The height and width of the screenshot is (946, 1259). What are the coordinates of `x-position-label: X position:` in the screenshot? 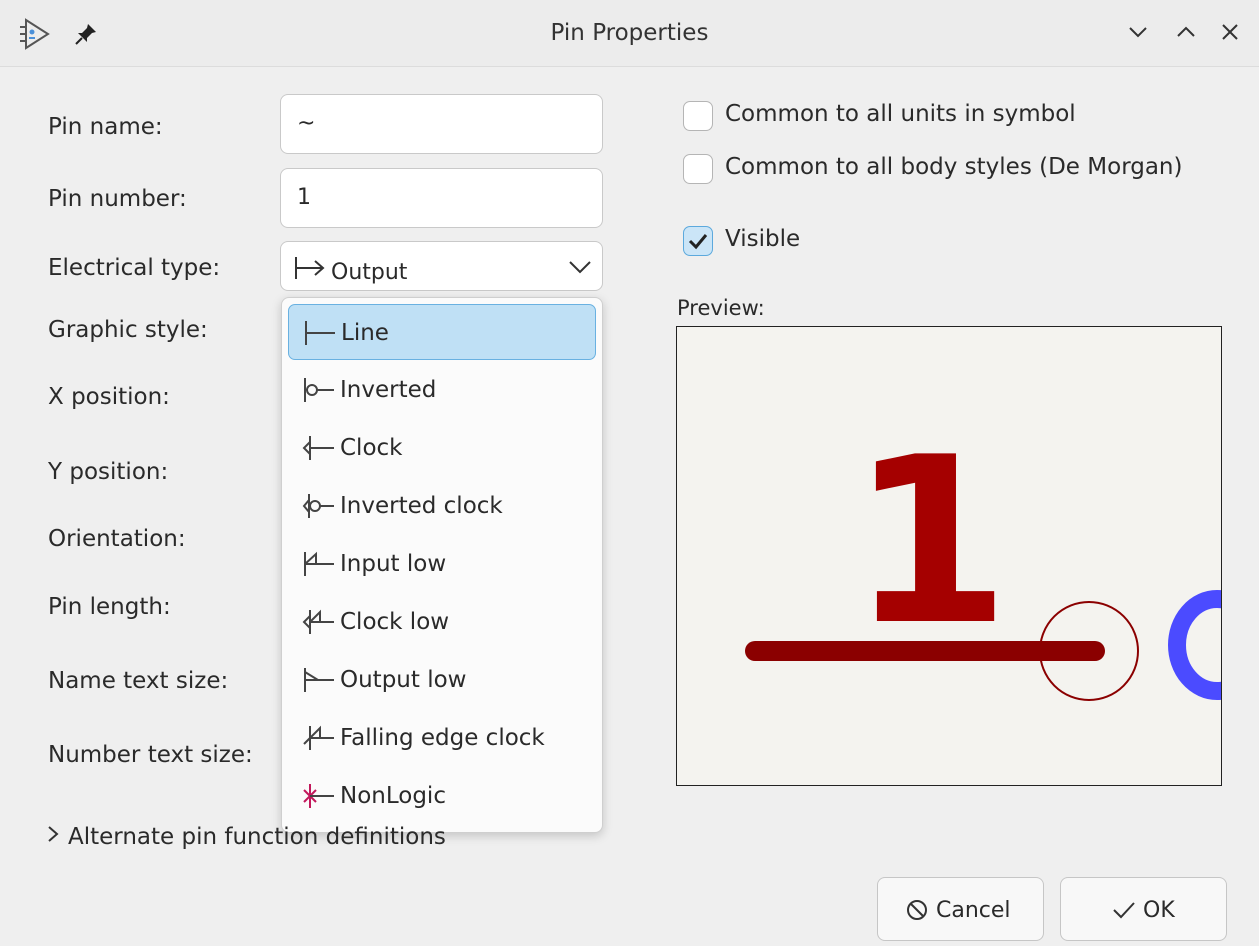 It's located at (109, 397).